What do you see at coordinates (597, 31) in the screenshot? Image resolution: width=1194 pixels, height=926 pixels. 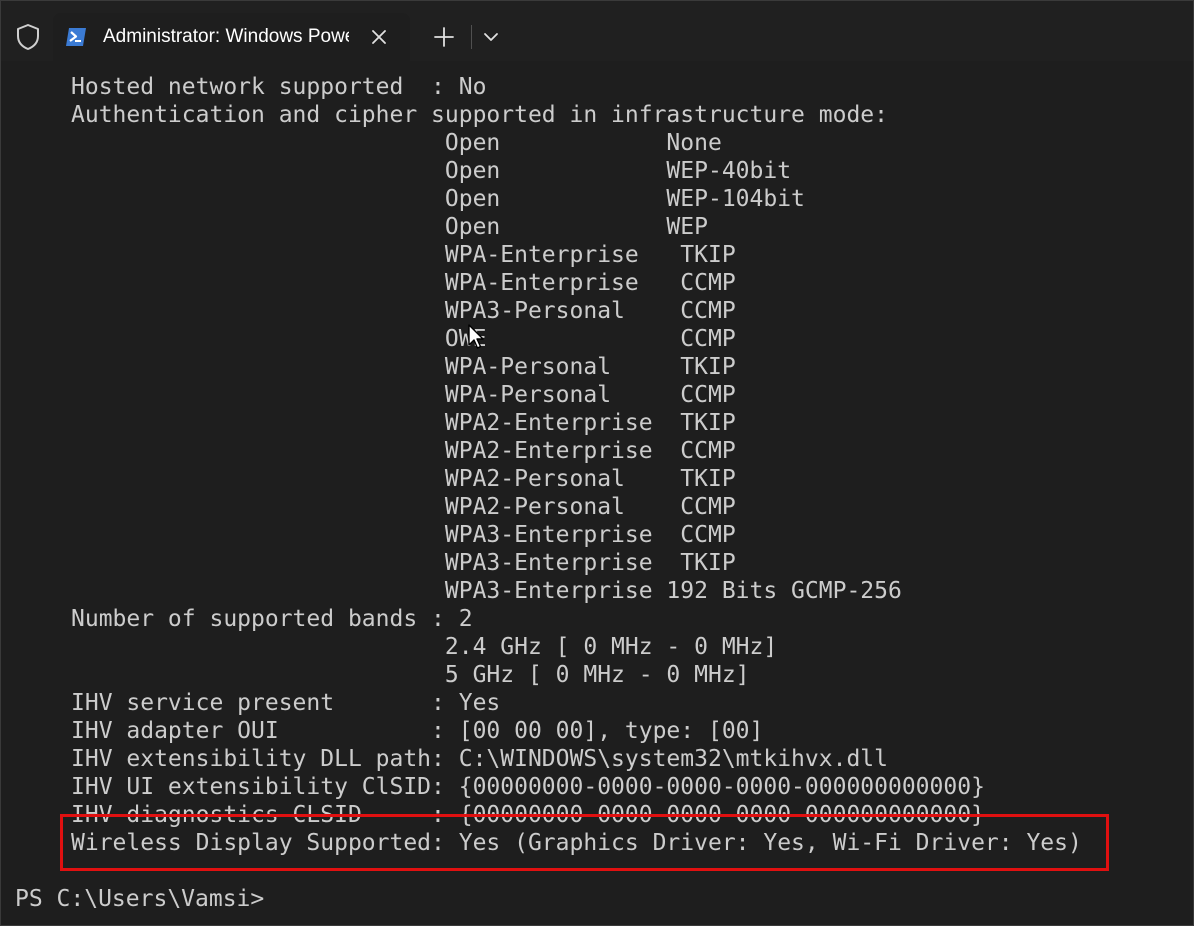 I see `title-bar: Administrator: Windows Powe` at bounding box center [597, 31].